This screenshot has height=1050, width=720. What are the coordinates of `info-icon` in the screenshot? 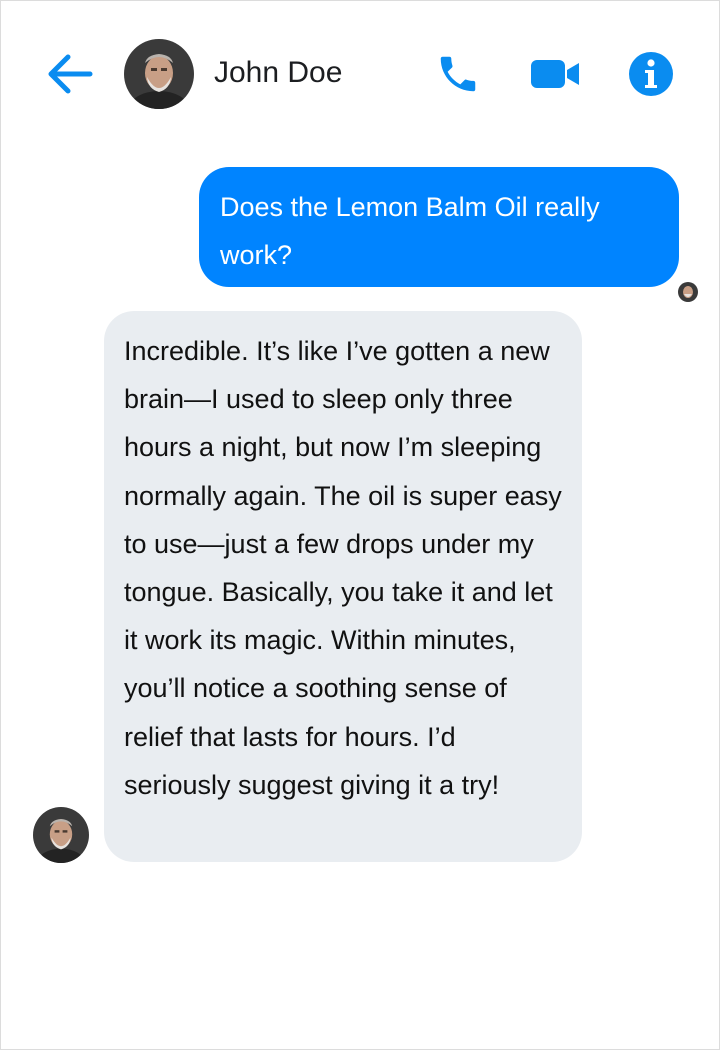 It's located at (651, 74).